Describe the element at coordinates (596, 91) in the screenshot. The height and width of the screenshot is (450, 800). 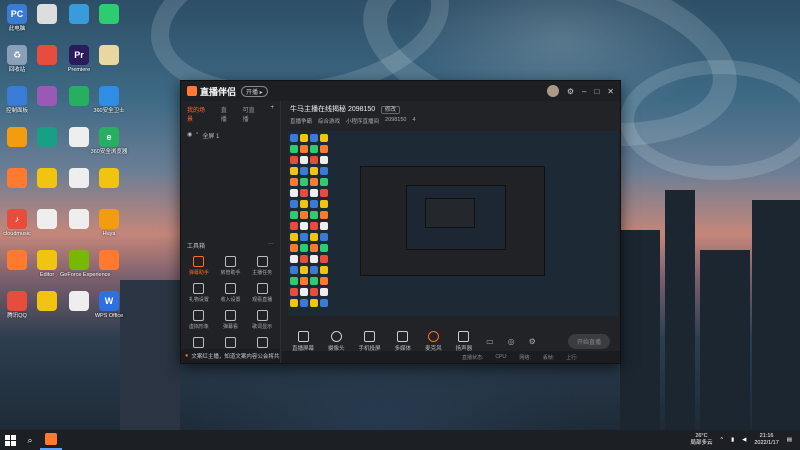
I see `maximize-icon: □` at that location.